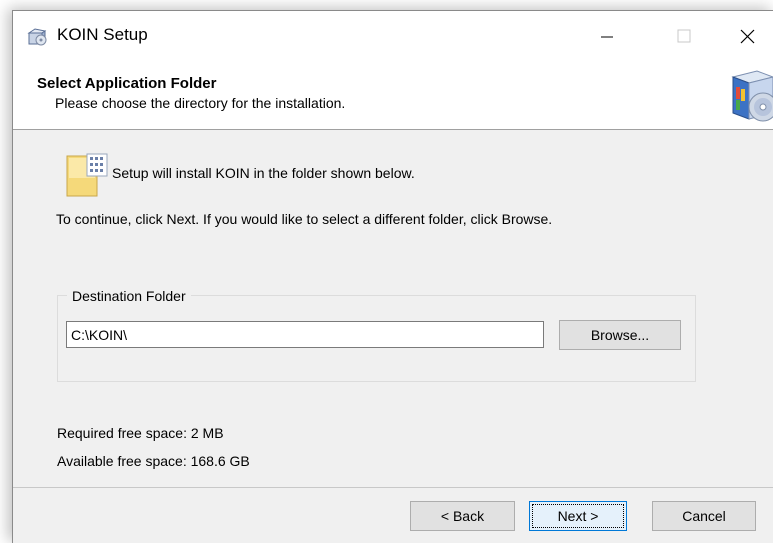 The image size is (773, 543). I want to click on destination-path-input, so click(305, 334).